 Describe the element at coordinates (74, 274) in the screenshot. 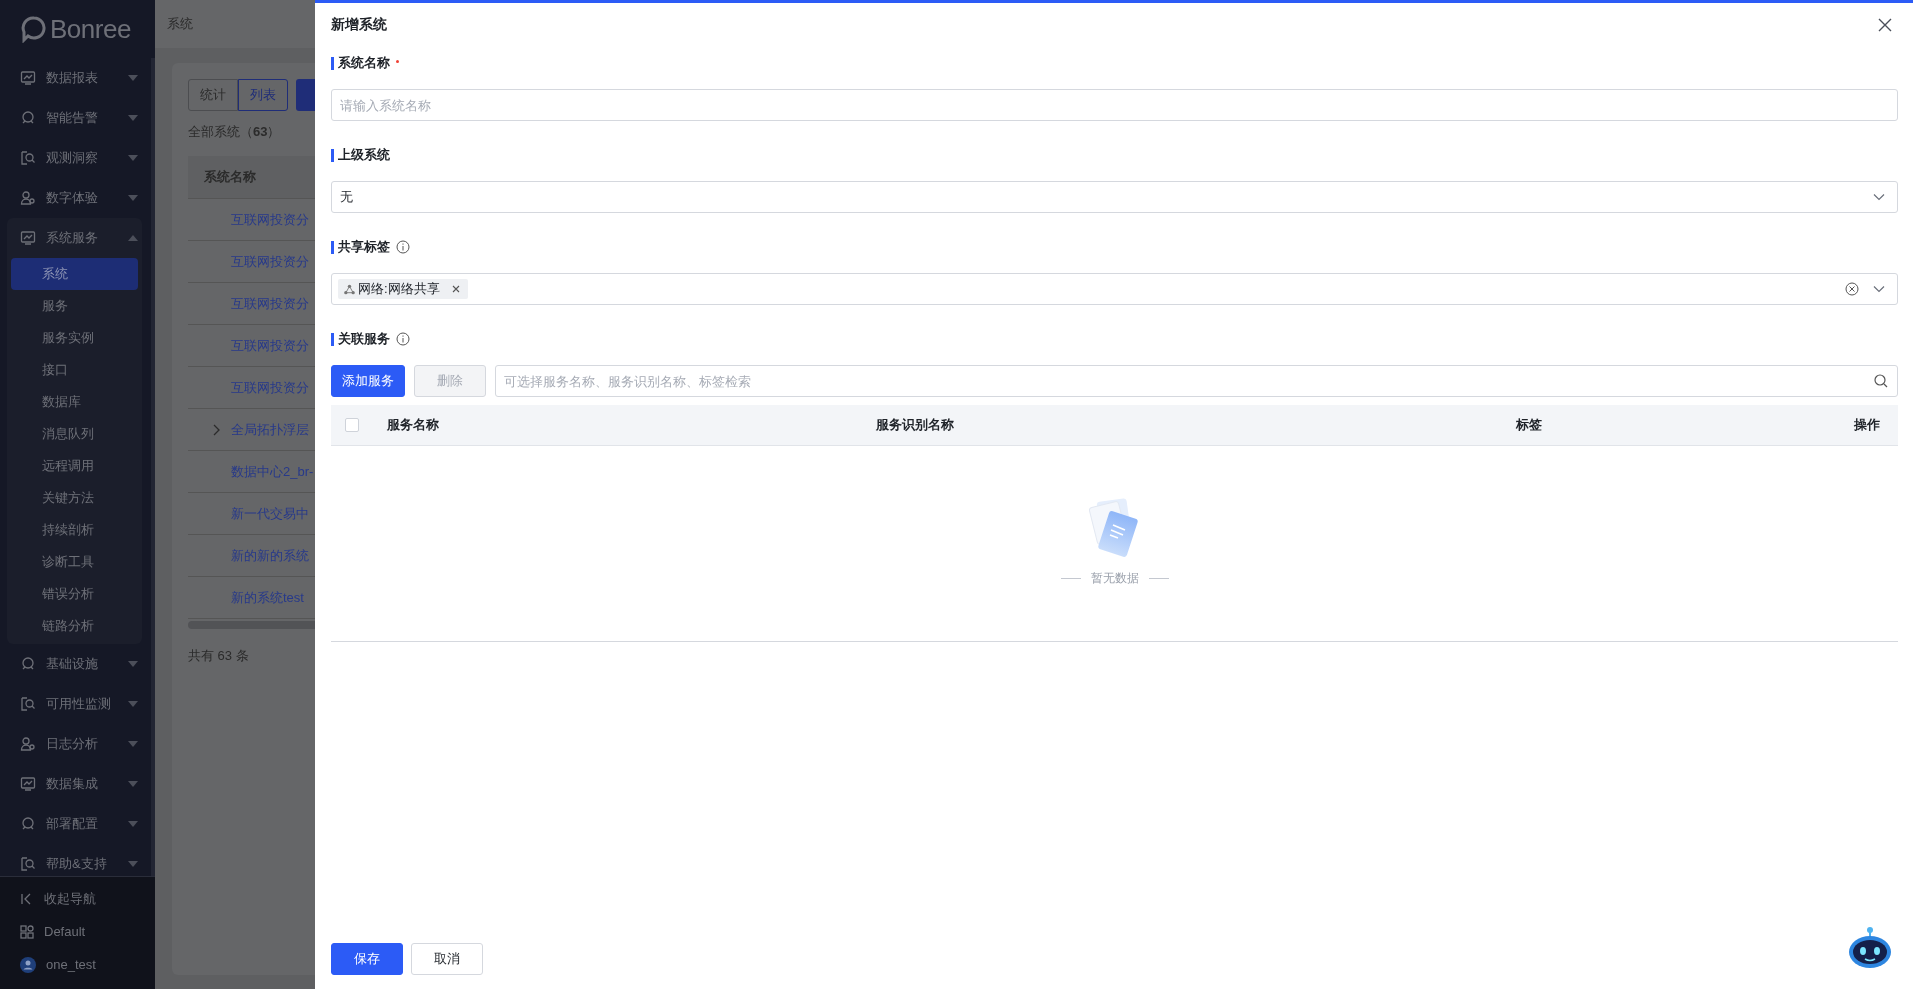

I see `submenu-item: 系统` at that location.